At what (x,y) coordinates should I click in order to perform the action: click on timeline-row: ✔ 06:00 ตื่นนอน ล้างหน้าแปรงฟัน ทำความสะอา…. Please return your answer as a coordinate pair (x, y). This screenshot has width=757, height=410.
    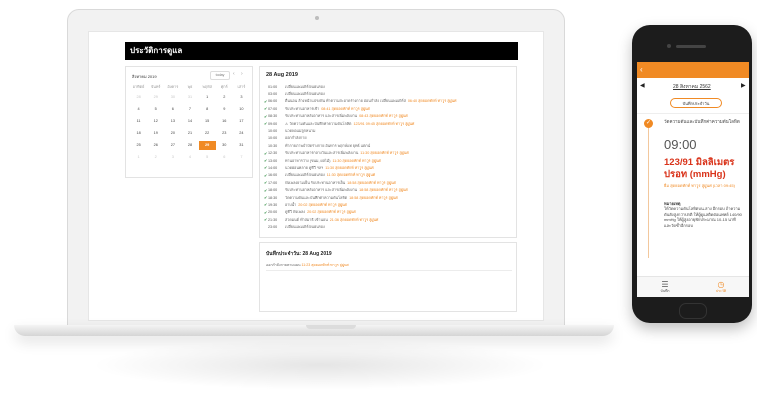
    Looking at the image, I should click on (389, 101).